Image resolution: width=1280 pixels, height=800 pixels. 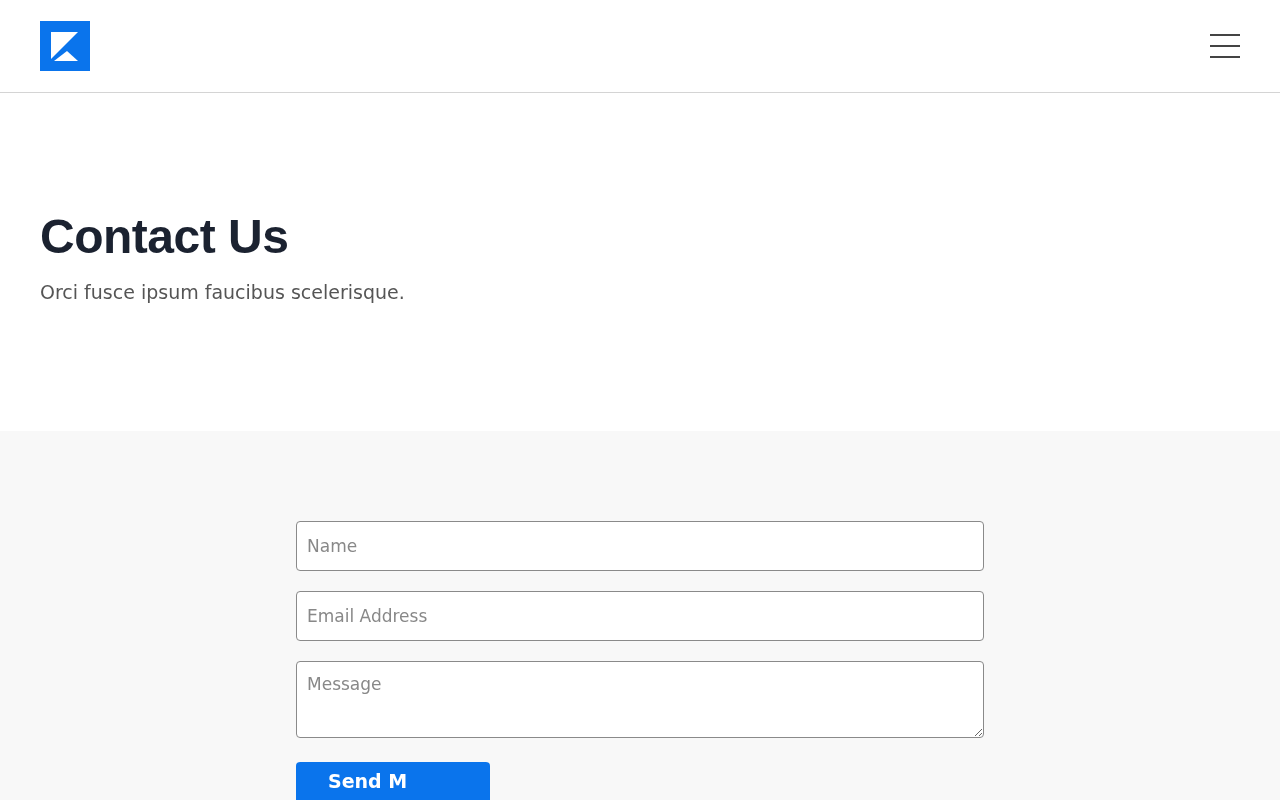 I want to click on send-button: Send M, so click(x=393, y=781).